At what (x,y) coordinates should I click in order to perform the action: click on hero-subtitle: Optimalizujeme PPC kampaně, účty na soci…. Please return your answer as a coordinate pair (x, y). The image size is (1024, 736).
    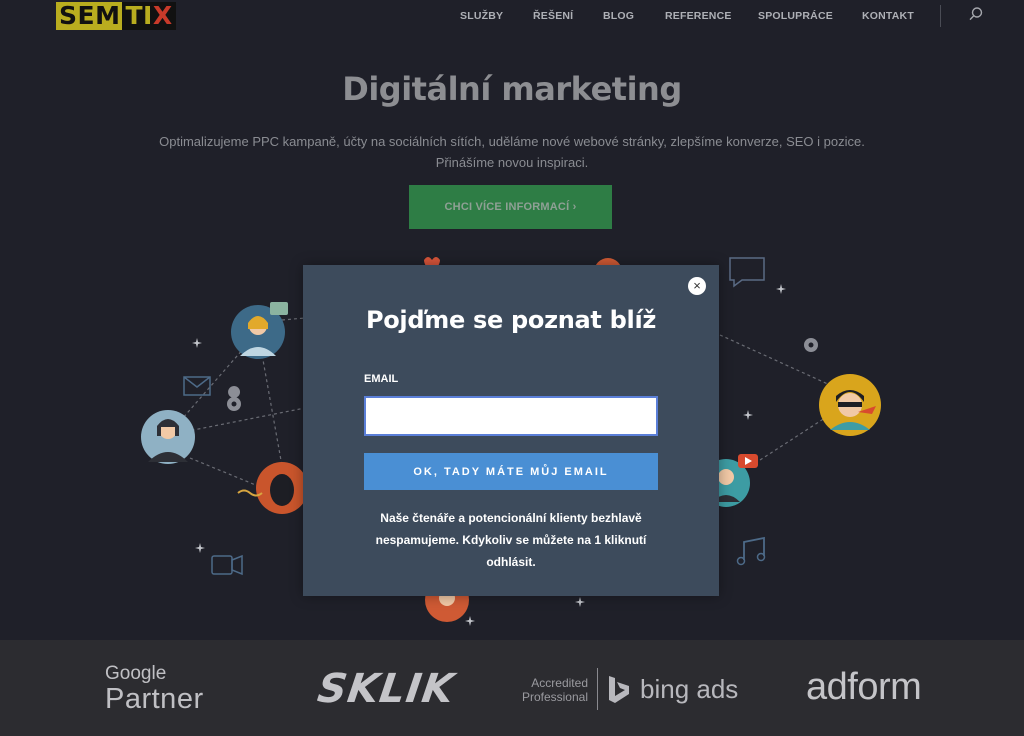
    Looking at the image, I should click on (512, 152).